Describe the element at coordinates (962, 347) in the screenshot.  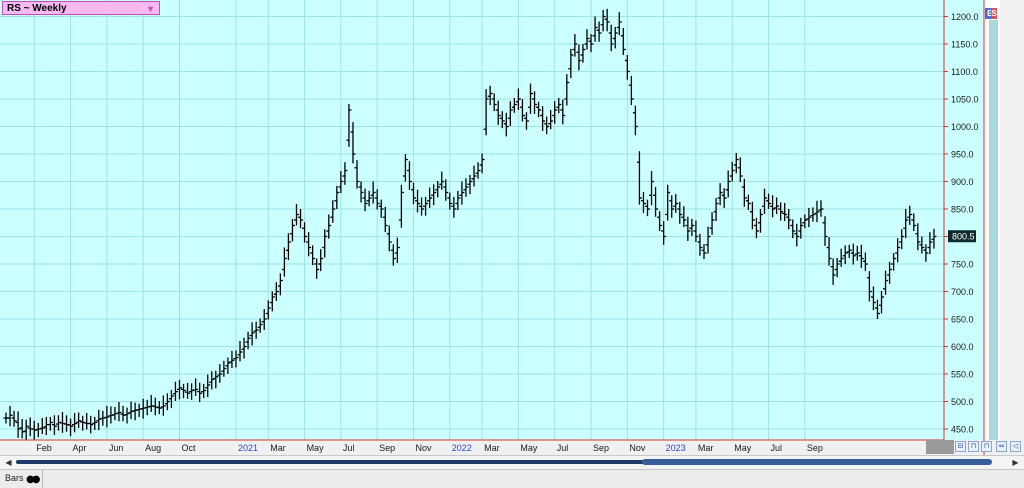
I see `price-tick-label: 600.0` at that location.